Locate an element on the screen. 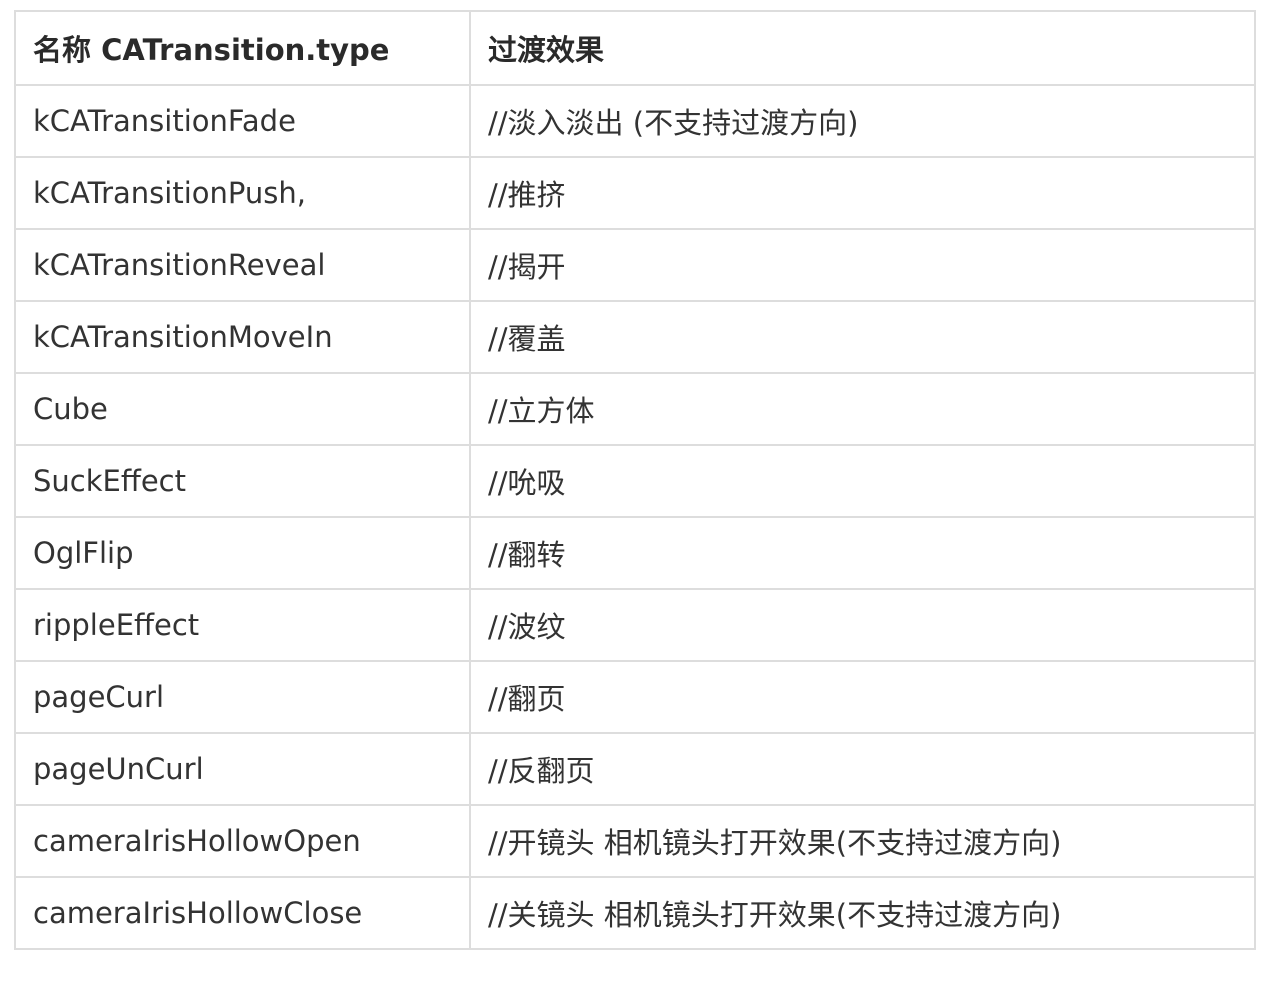 This screenshot has height=984, width=1268. effect-cell: //立方体 is located at coordinates (862, 409).